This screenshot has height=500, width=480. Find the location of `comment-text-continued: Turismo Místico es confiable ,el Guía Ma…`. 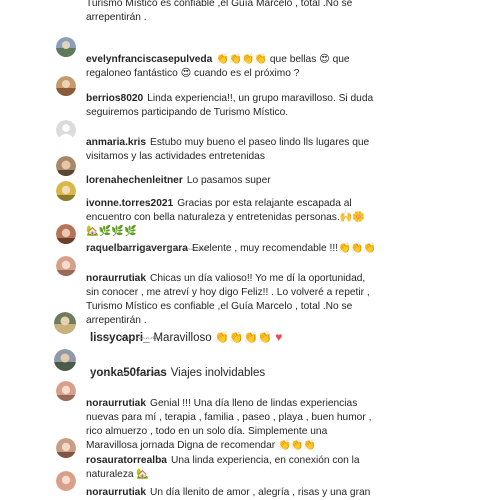

comment-text-continued: Turismo Místico es confiable ,el Guía Ma… is located at coordinates (219, 11).